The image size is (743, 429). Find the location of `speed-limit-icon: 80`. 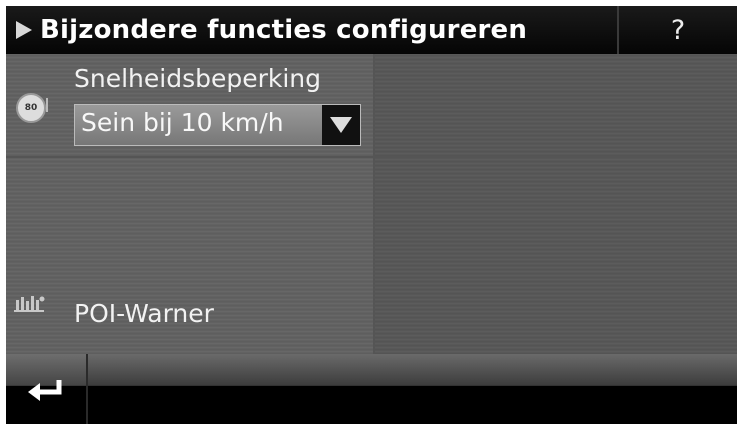

speed-limit-icon: 80 is located at coordinates (31, 108).